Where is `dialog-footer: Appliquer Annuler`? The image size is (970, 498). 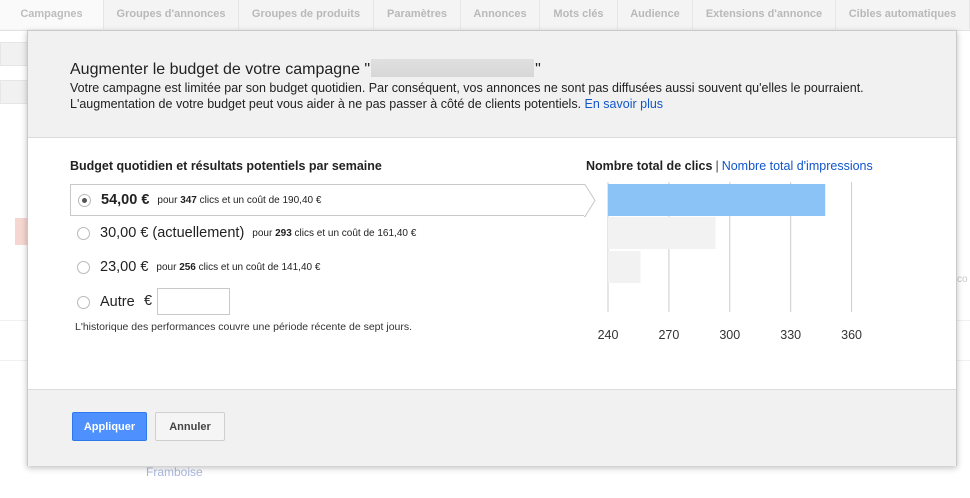 dialog-footer: Appliquer Annuler is located at coordinates (492, 427).